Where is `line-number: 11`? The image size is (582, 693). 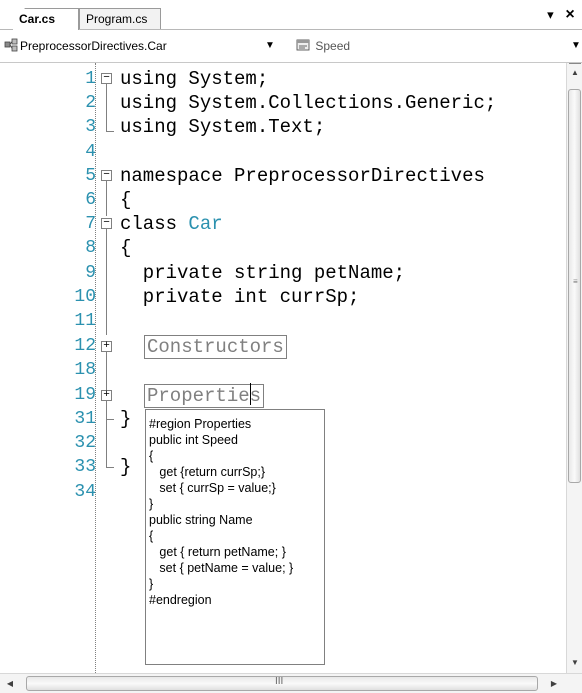 line-number: 11 is located at coordinates (85, 321).